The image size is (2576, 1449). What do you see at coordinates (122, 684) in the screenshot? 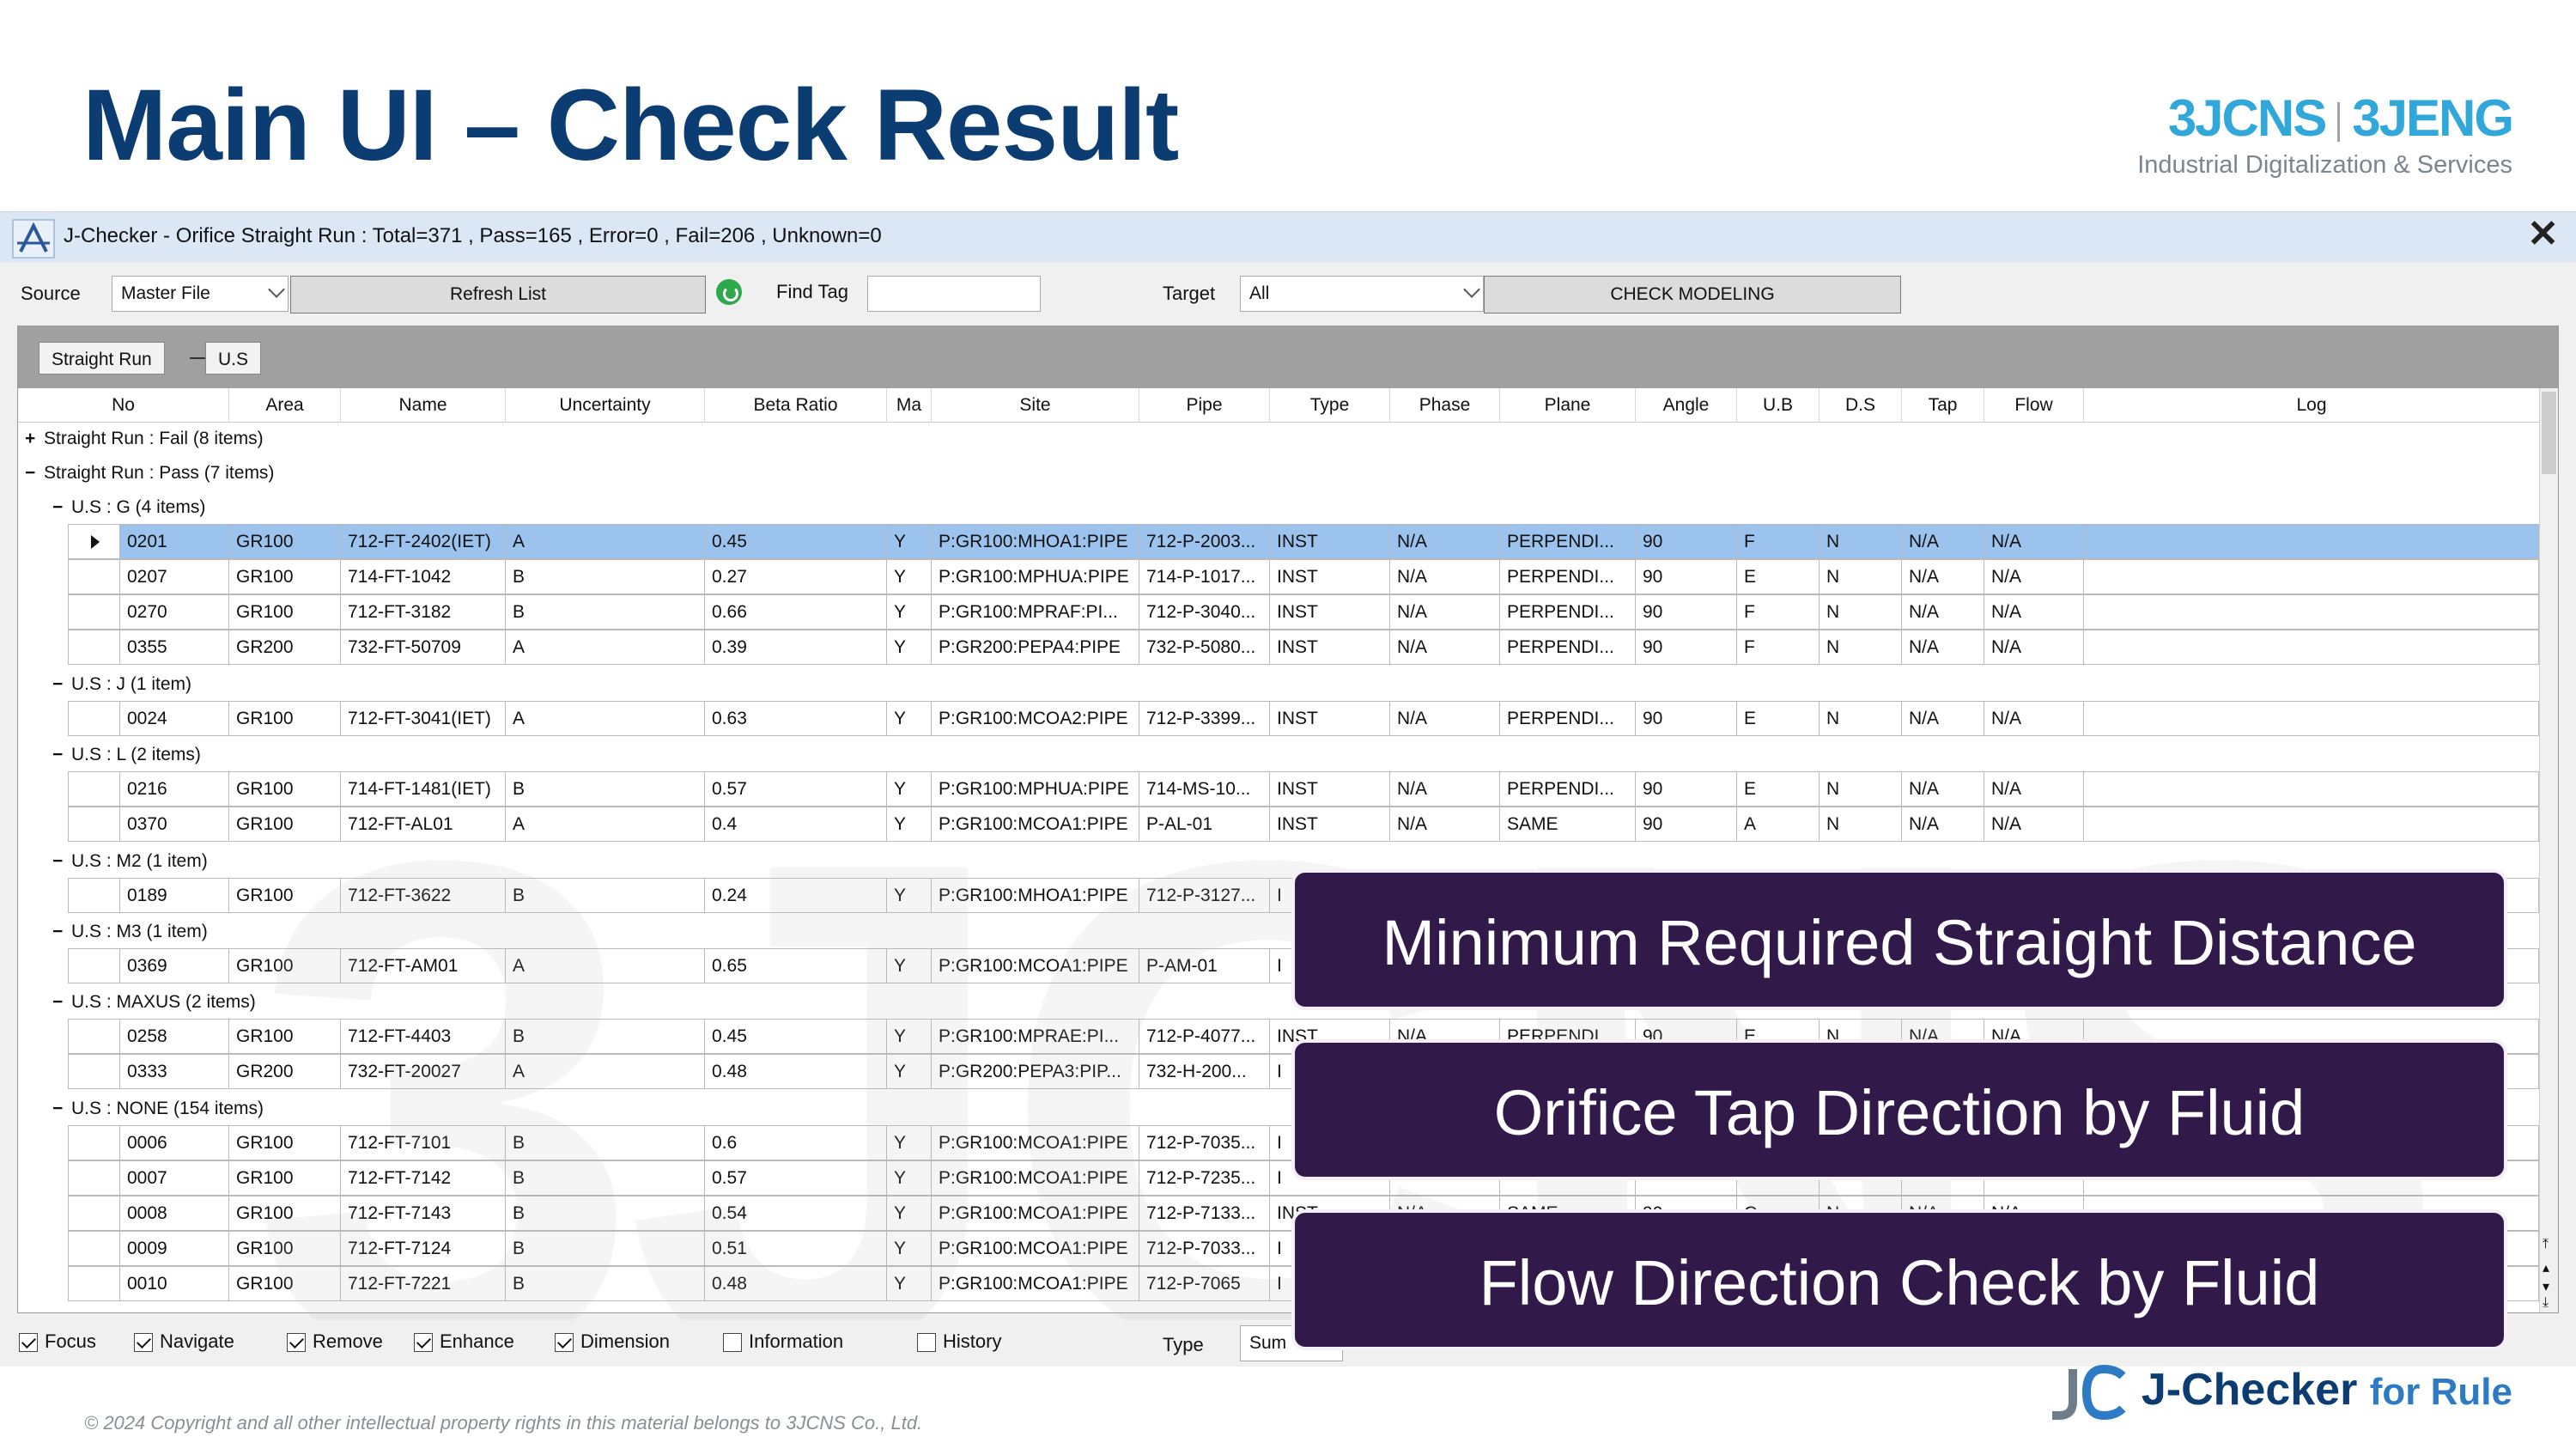
I see `group-row-us-j: − U.S : J (1 item)` at bounding box center [122, 684].